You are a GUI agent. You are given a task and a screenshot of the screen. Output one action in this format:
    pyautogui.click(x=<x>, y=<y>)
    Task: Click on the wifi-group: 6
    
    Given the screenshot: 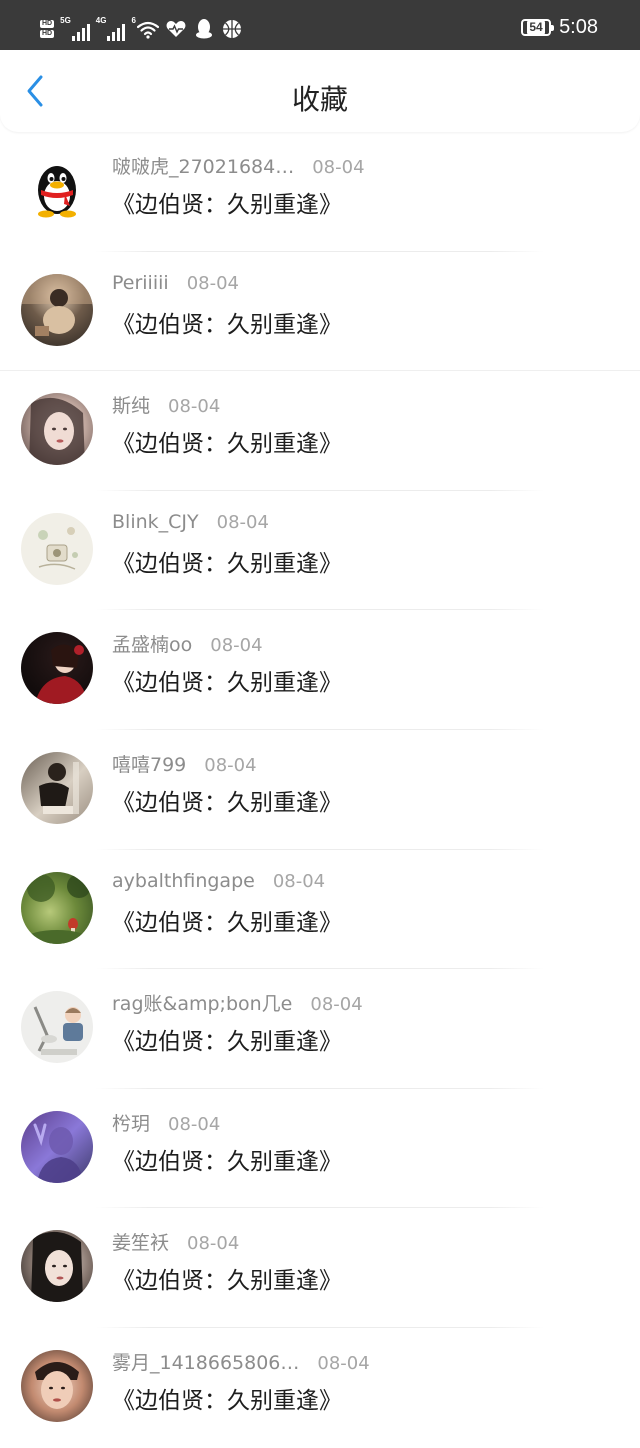 What is the action you would take?
    pyautogui.click(x=145, y=28)
    